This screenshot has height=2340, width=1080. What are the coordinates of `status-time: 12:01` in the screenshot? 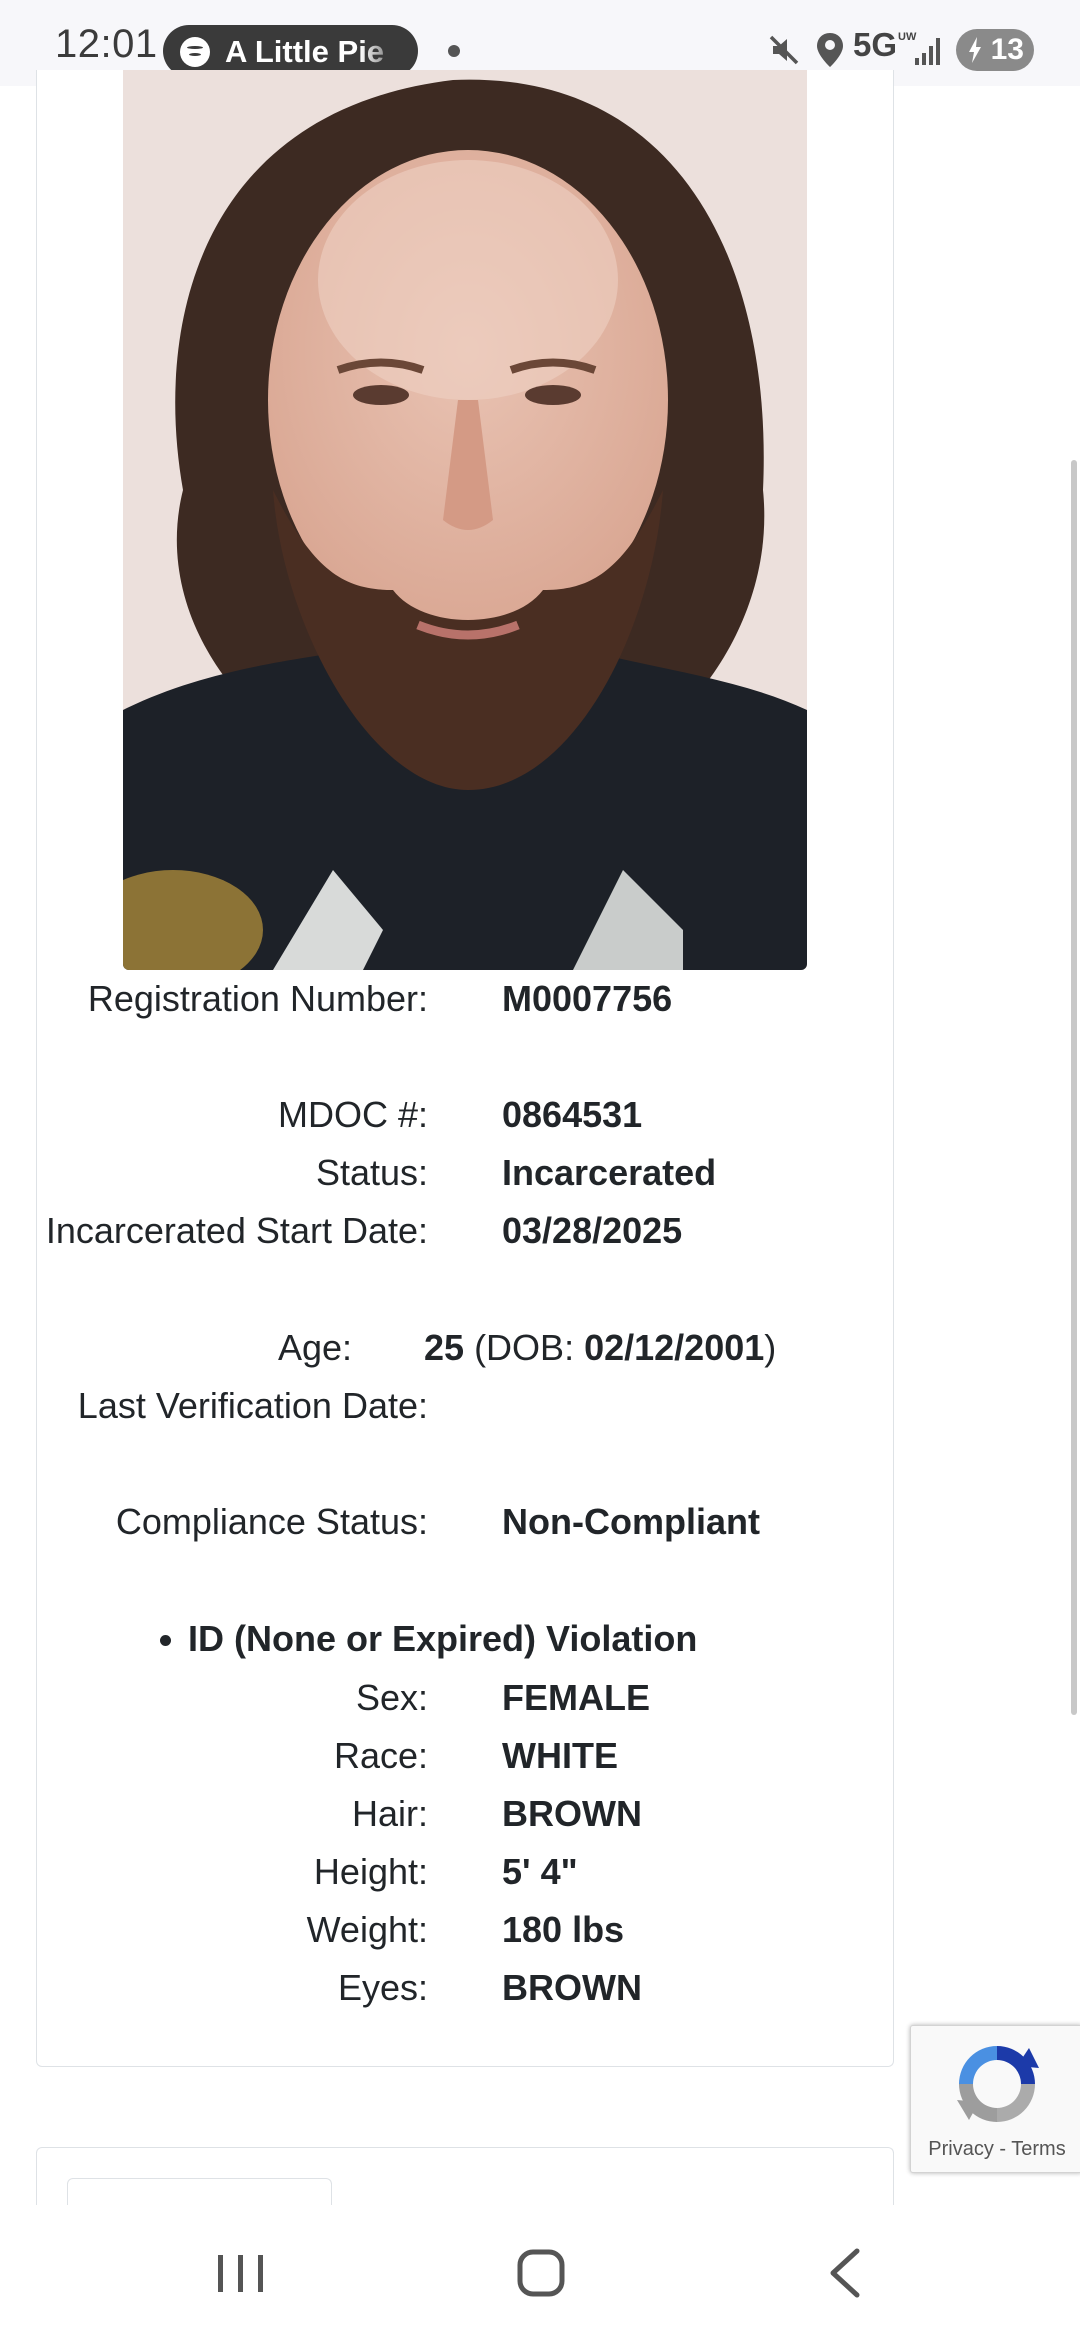 It's located at (106, 44).